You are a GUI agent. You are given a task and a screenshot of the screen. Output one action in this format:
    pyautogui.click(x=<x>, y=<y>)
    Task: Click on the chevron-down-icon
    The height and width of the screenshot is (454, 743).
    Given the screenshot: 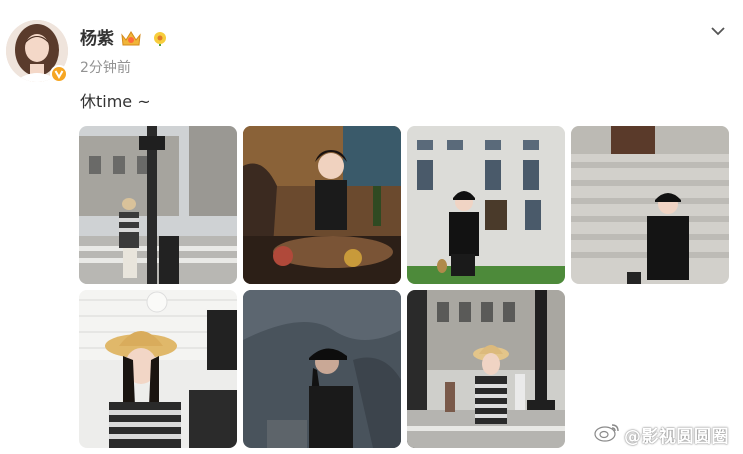 What is the action you would take?
    pyautogui.click(x=718, y=31)
    